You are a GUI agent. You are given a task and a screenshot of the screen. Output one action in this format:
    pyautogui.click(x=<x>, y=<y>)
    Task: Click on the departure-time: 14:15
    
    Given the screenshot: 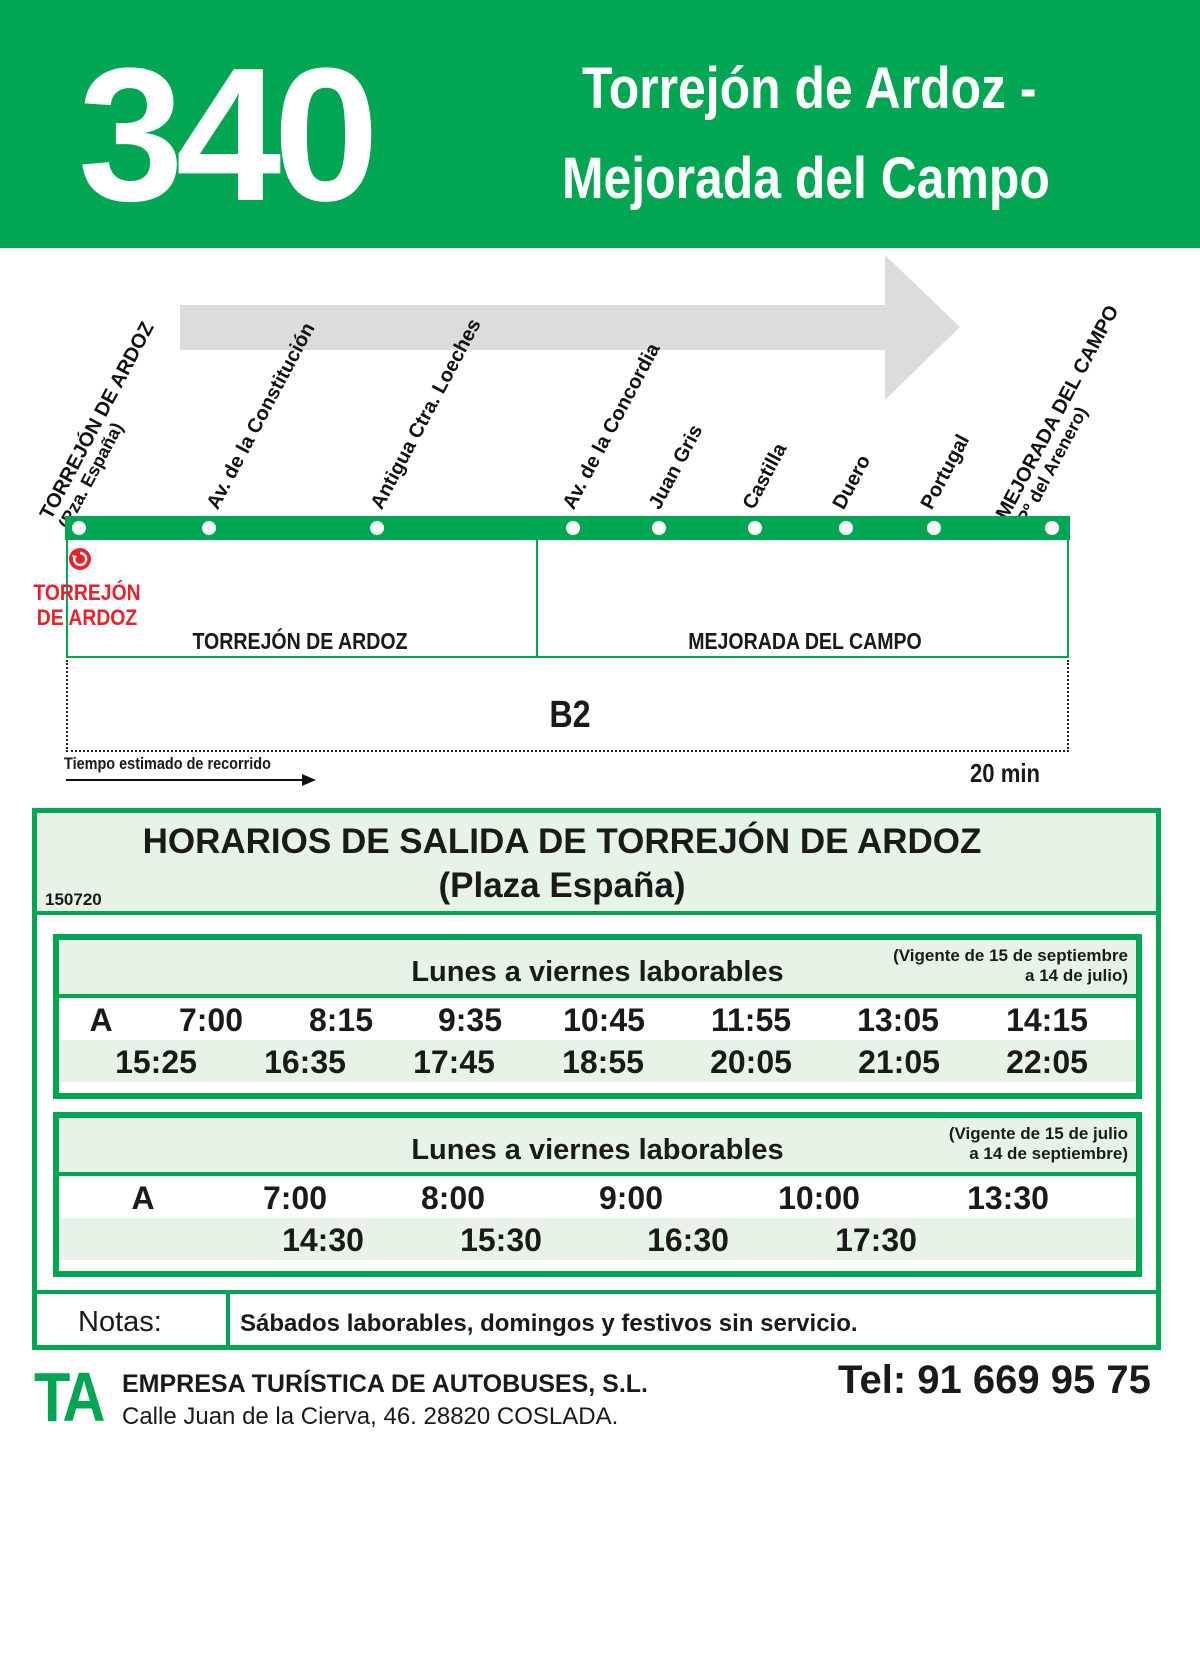 What is the action you would take?
    pyautogui.click(x=1047, y=1020)
    